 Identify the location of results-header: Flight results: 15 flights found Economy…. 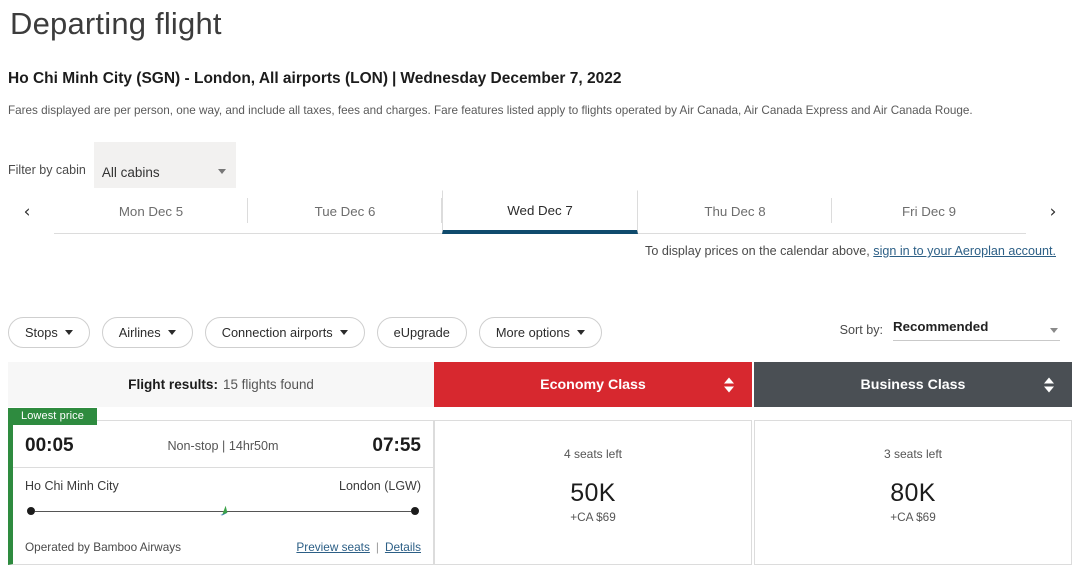
(540, 384).